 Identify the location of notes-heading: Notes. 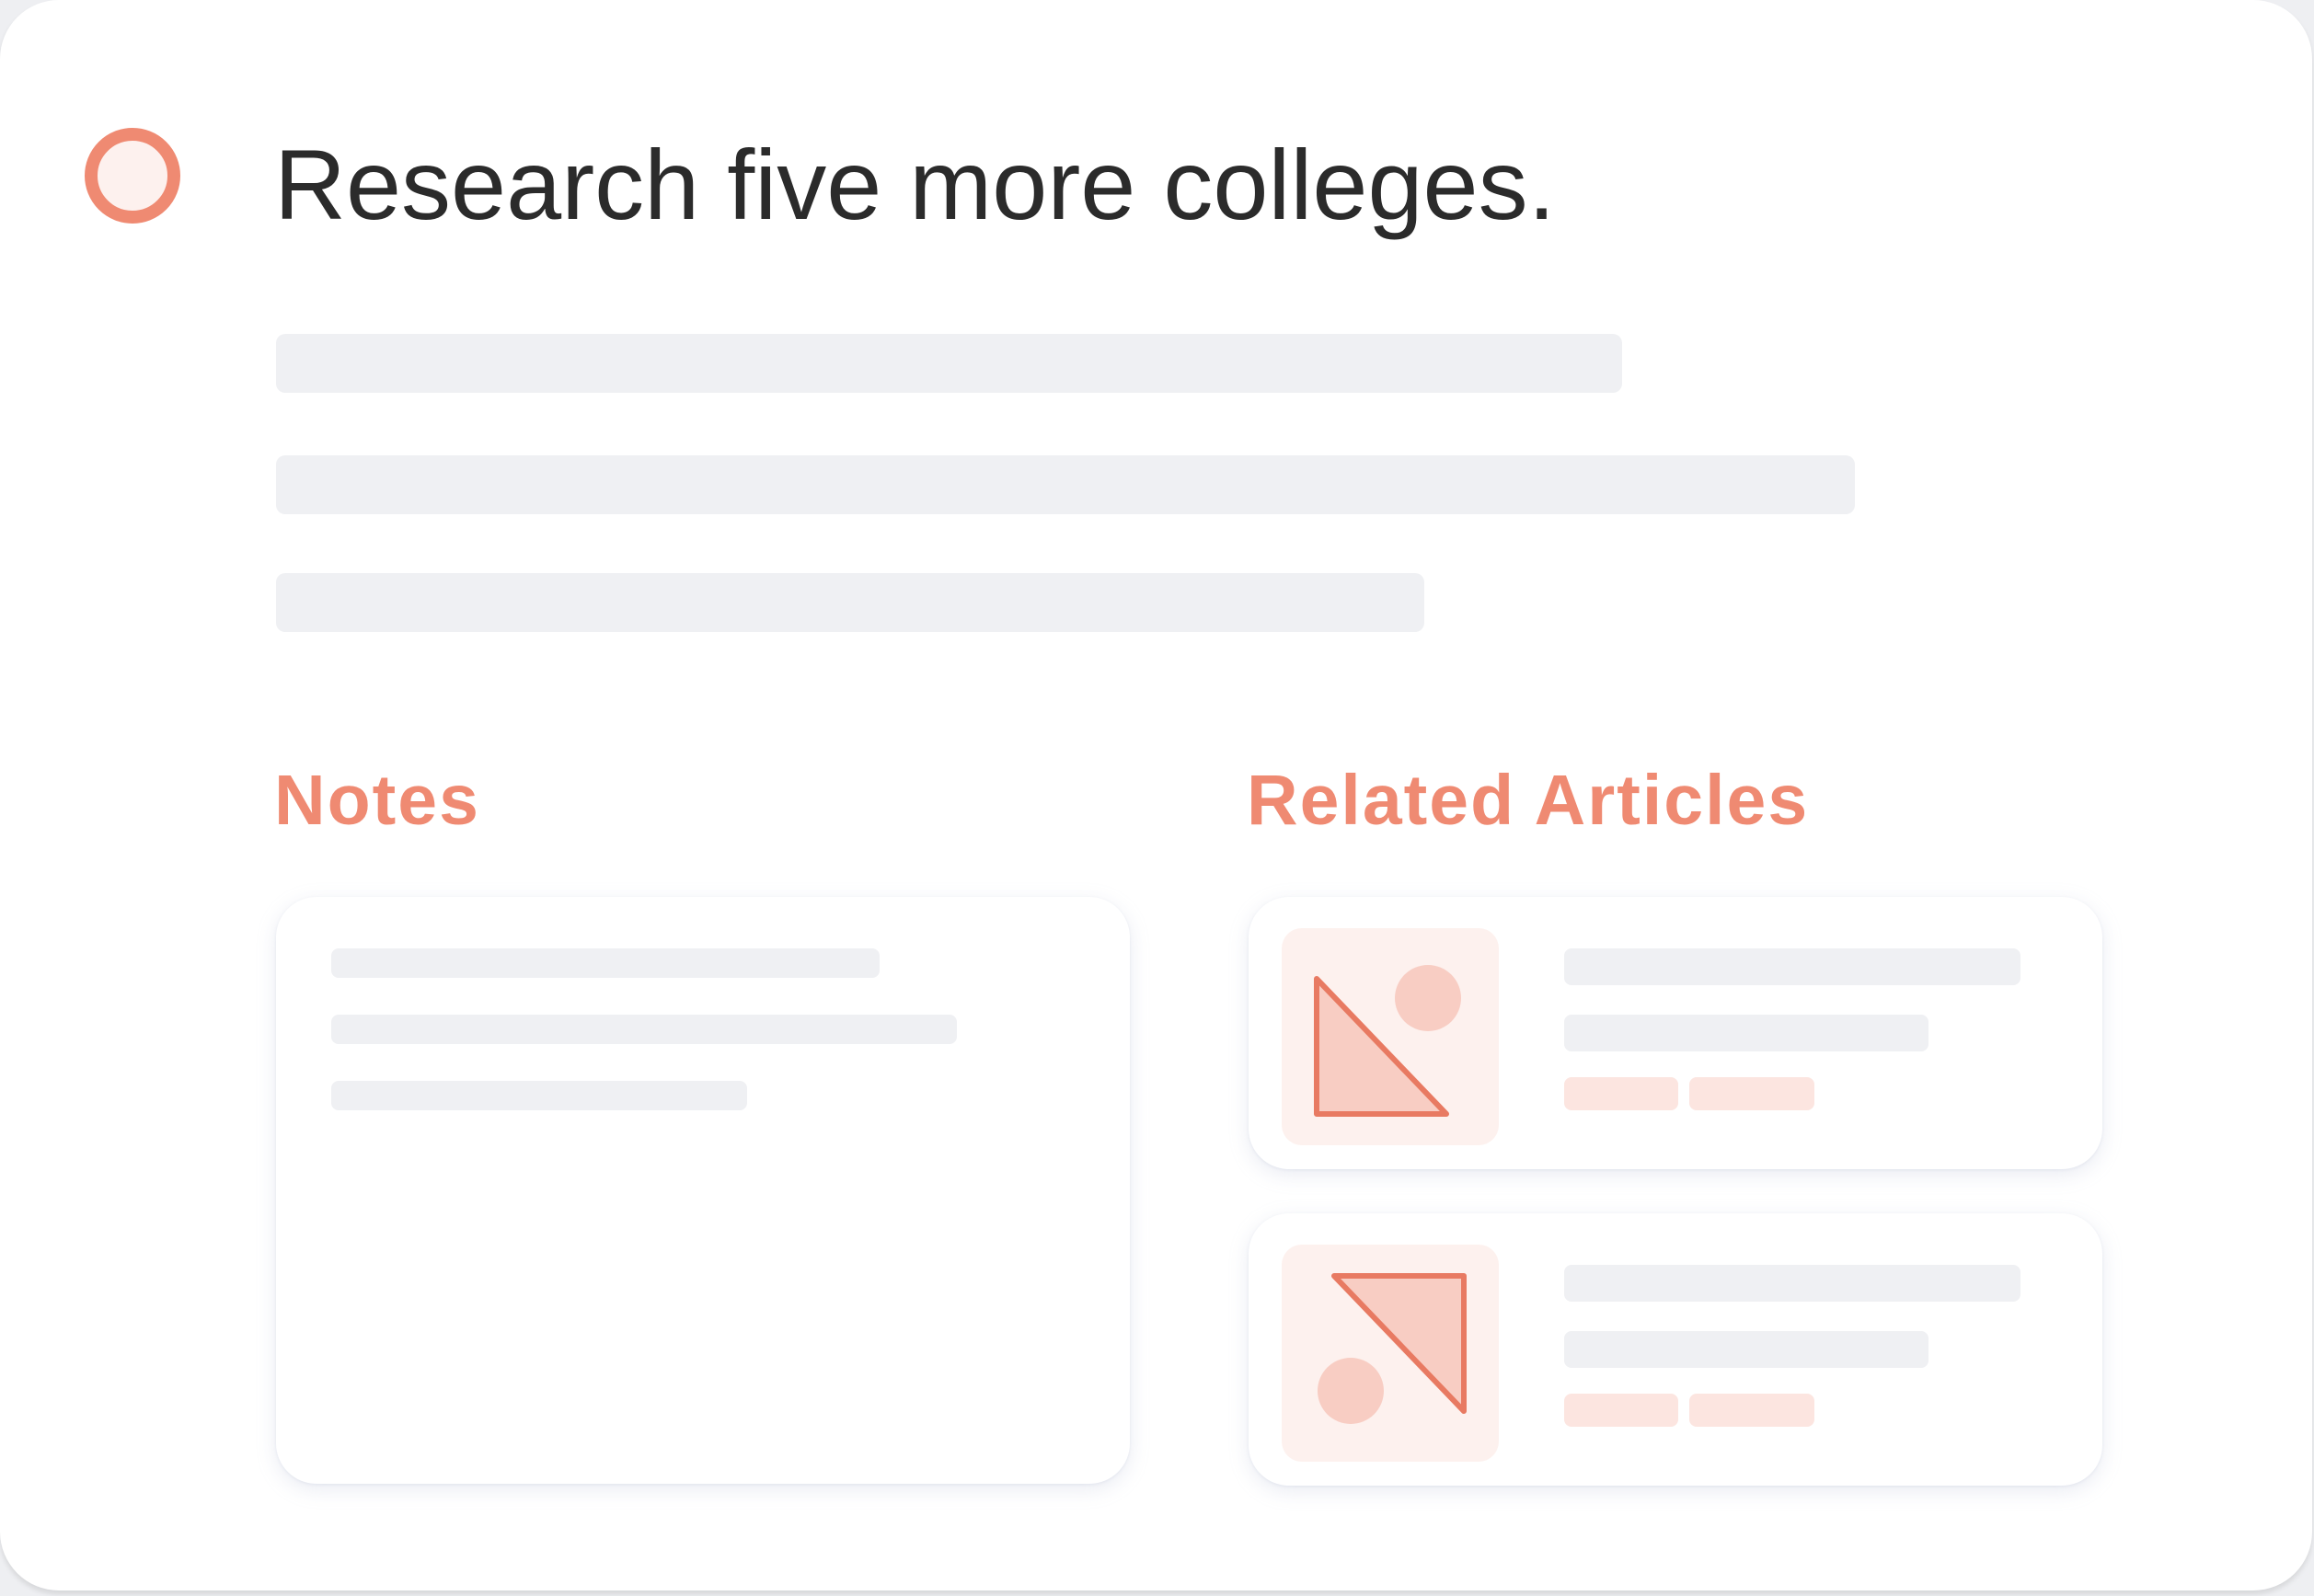
(377, 800).